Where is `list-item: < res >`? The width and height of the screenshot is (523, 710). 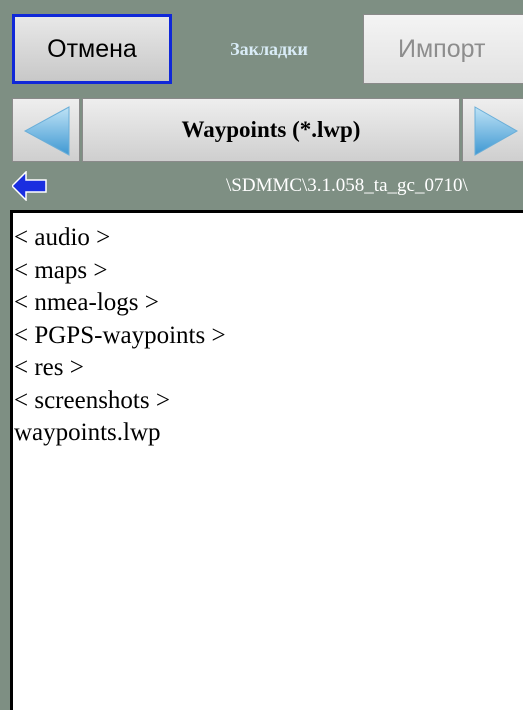
list-item: < res > is located at coordinates (268, 368).